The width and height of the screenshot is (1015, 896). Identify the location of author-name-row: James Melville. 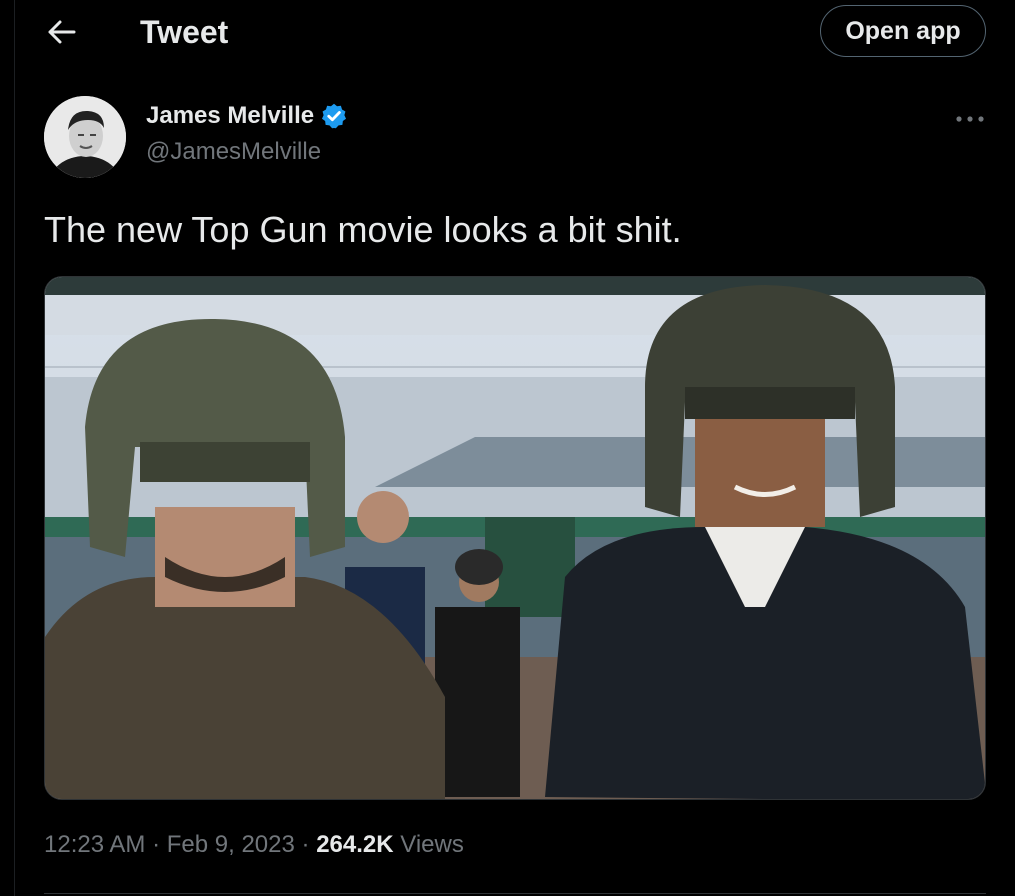
(247, 116).